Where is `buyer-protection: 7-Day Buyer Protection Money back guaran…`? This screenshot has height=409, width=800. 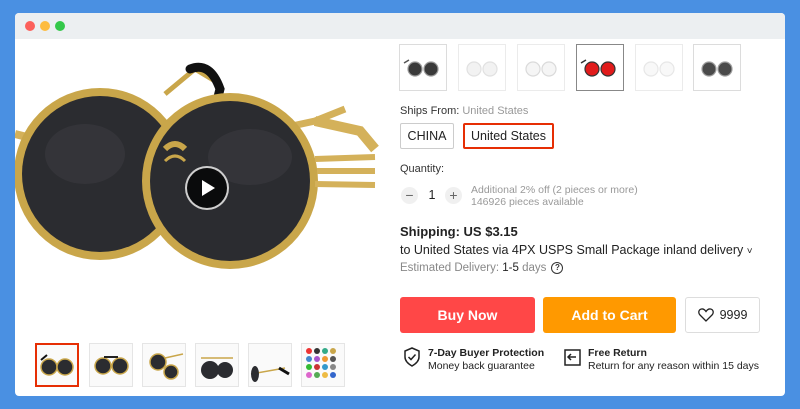 buyer-protection: 7-Day Buyer Protection Money back guaran… is located at coordinates (473, 360).